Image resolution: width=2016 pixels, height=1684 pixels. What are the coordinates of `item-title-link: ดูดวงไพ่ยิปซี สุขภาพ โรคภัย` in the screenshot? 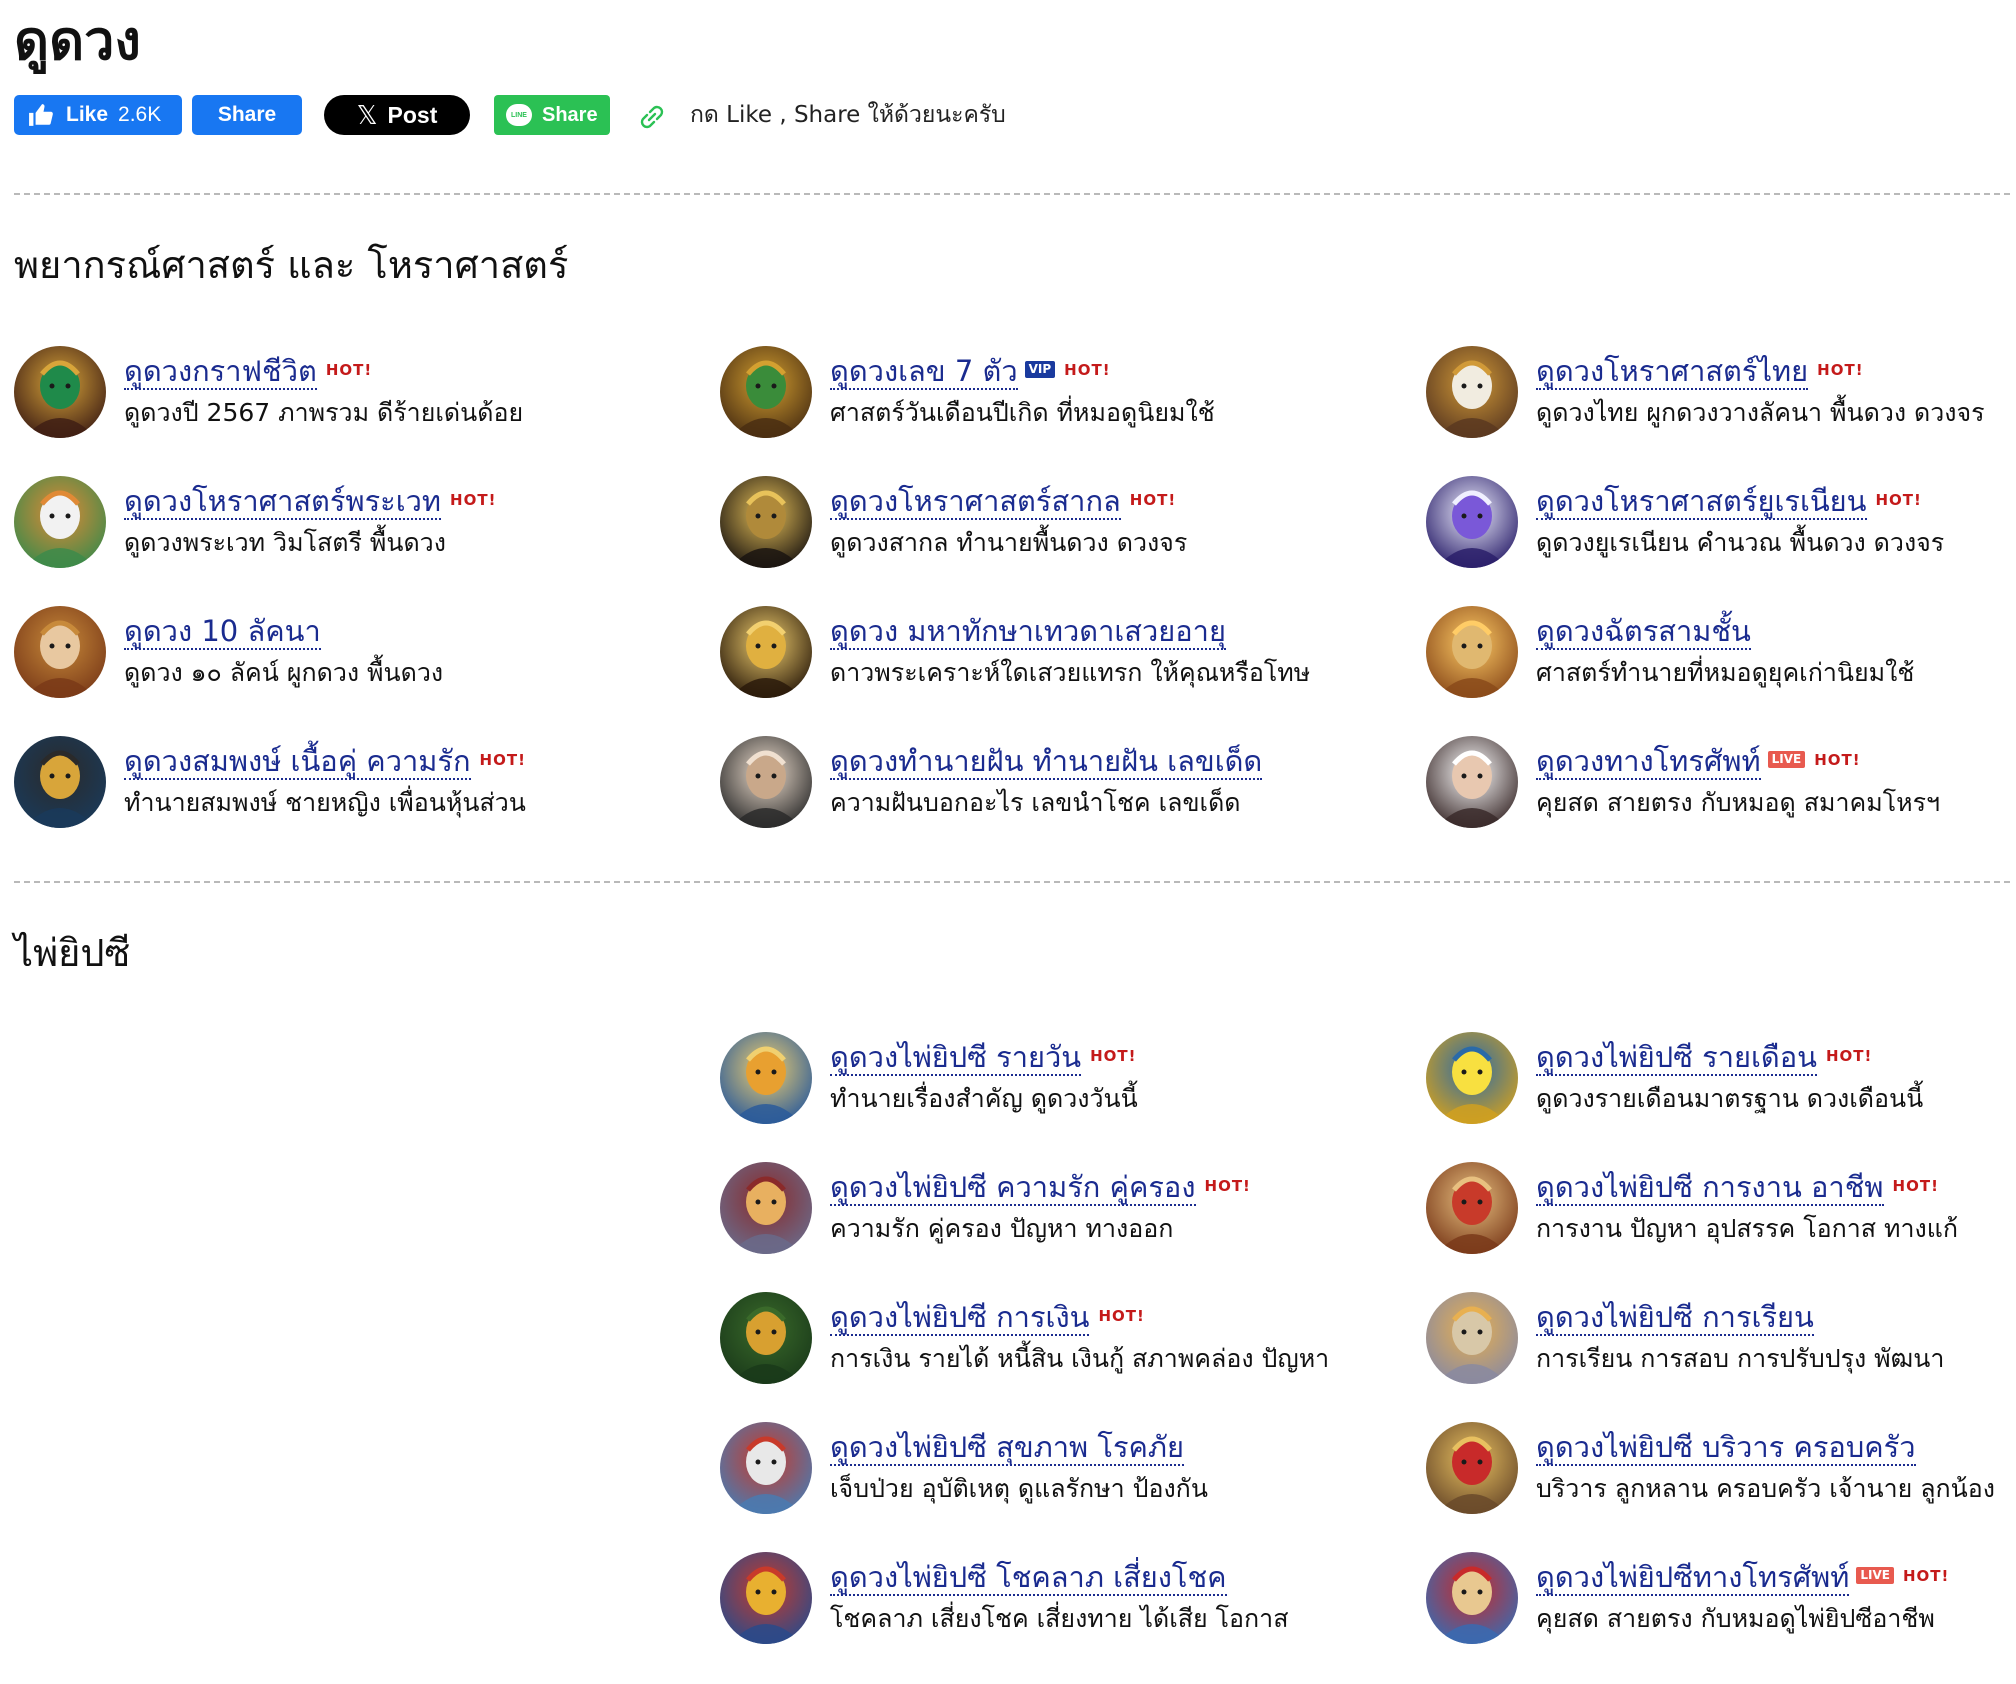 It's located at (1007, 1448).